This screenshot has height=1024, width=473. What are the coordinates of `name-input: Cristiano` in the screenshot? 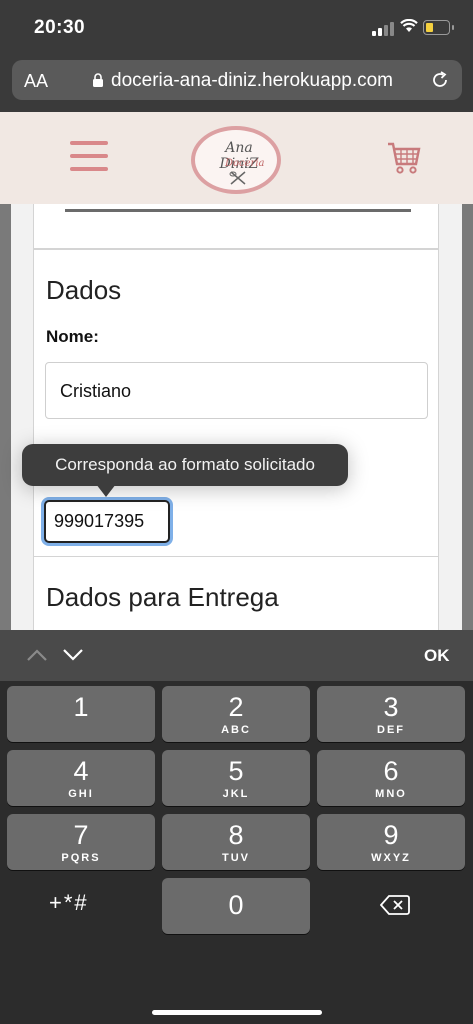 It's located at (236, 390).